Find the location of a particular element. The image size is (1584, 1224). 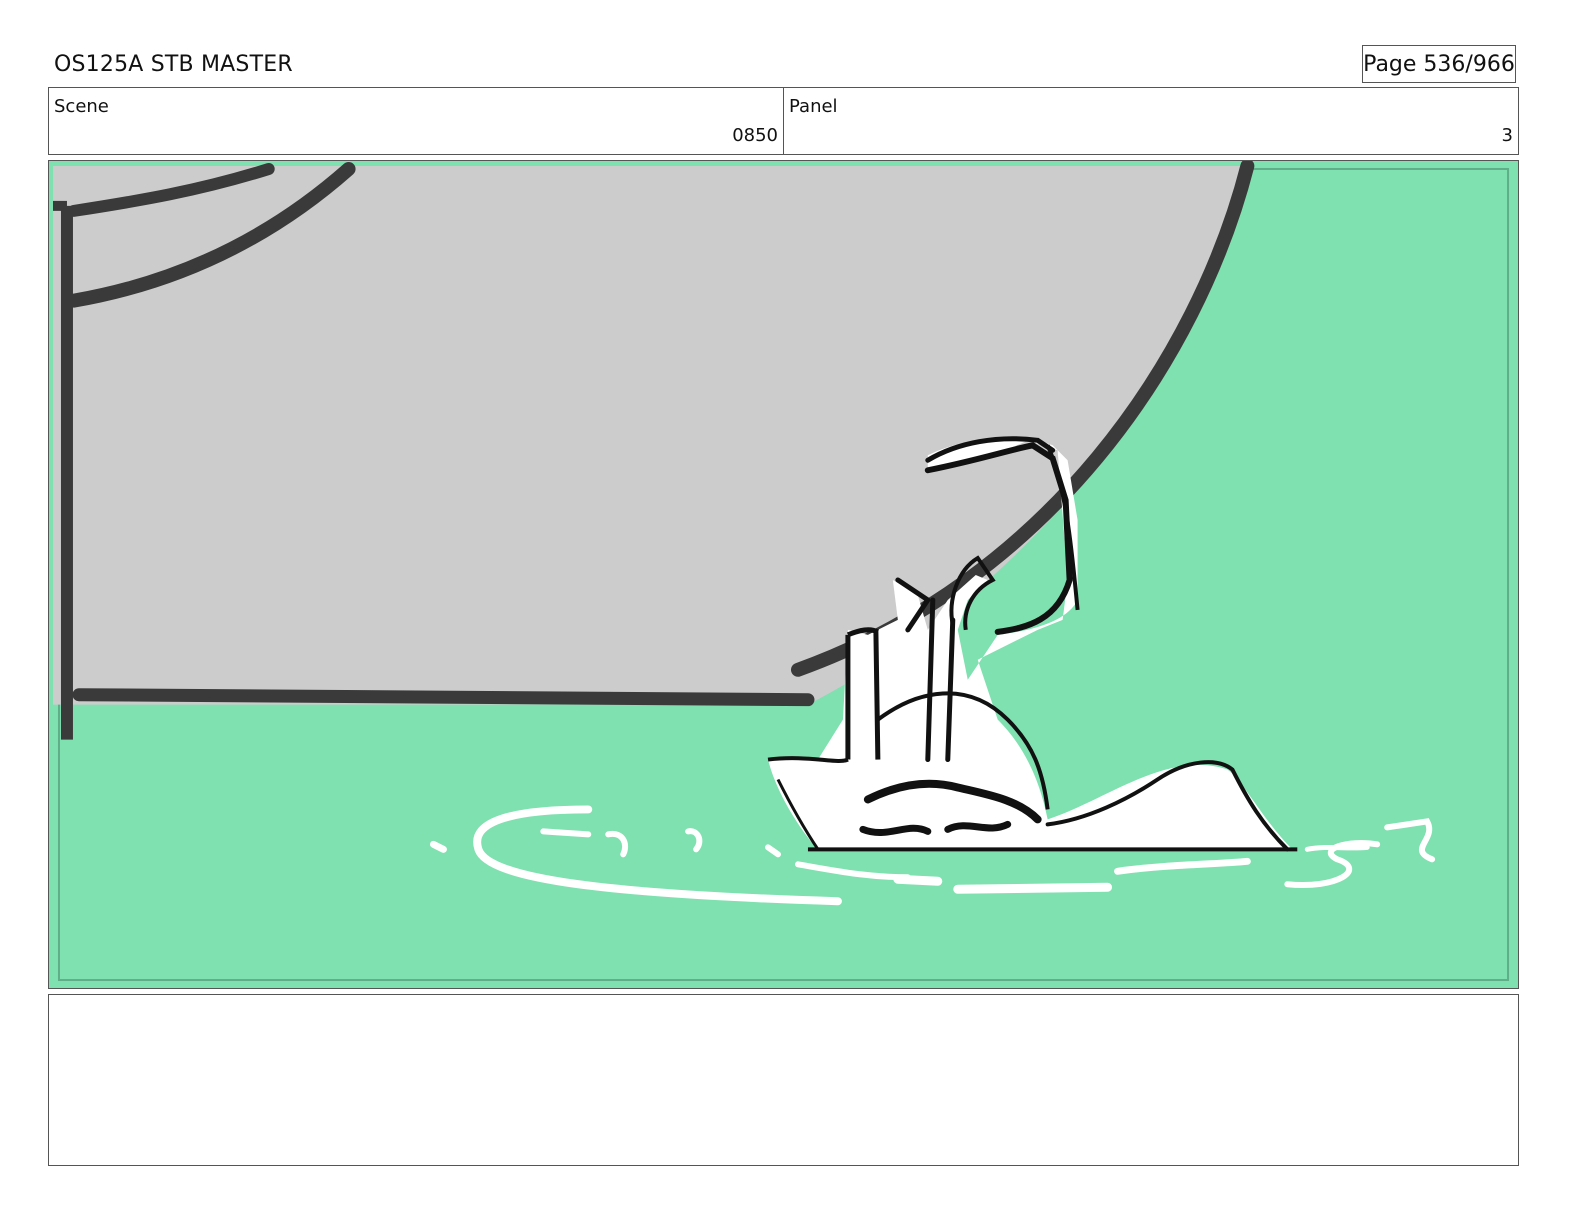

notes-box is located at coordinates (783, 1080).